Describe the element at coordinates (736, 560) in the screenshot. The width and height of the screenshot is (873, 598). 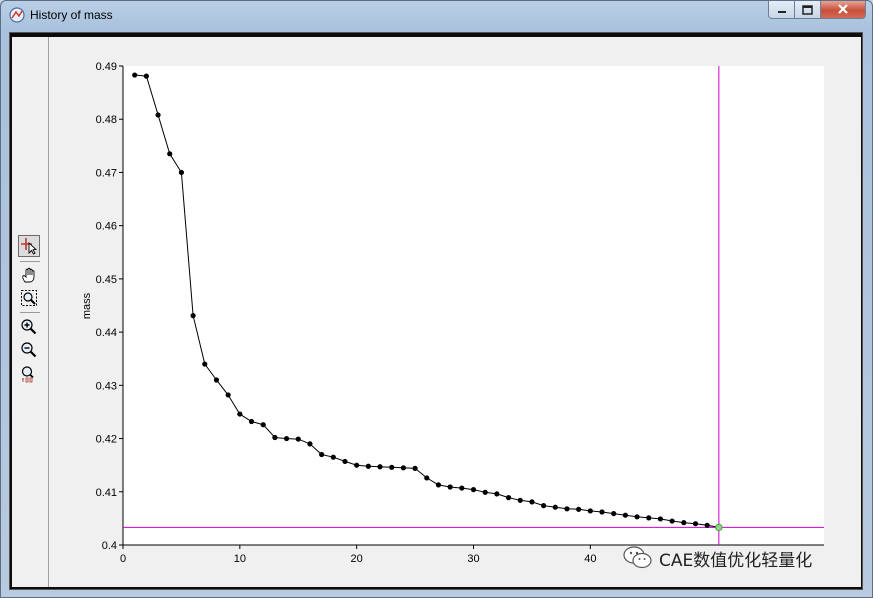
I see `watermark-text: CAE数值优化轻量化` at that location.